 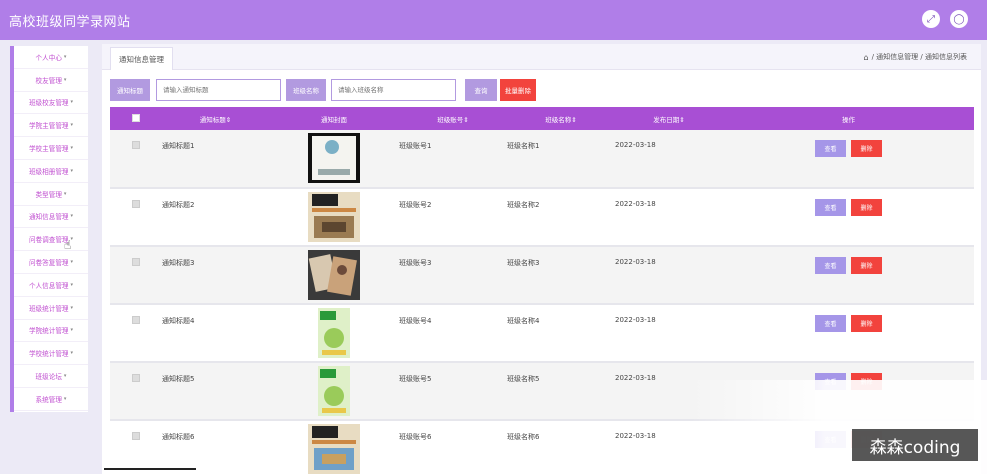 I want to click on table-header-row: 通知标题⇕ 通知封面 班级账号⇕ 班级名称⇕ 发布日期⇕ 操作, so click(x=542, y=118).